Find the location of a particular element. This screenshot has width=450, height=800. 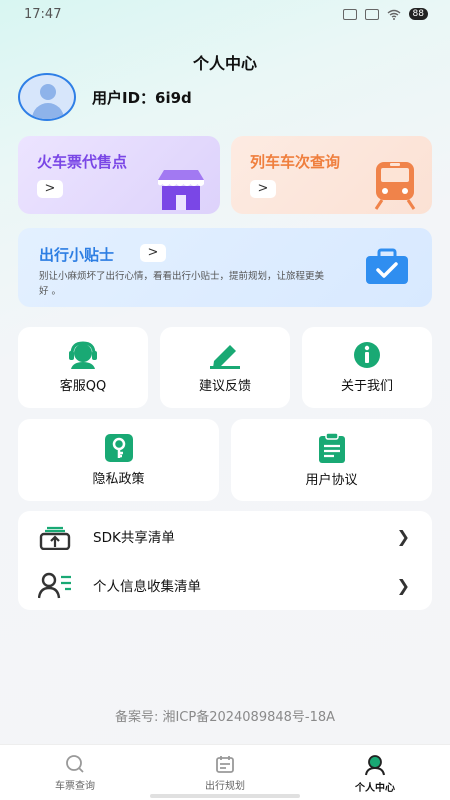

battery-level: 88 is located at coordinates (418, 14).